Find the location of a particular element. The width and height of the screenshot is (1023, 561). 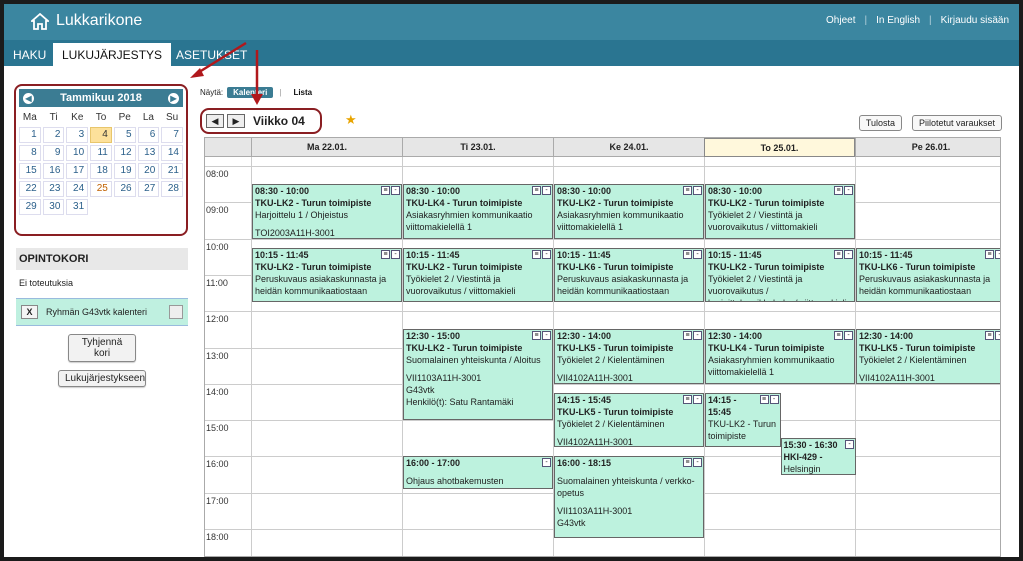

star-icon: ★ is located at coordinates (351, 120).